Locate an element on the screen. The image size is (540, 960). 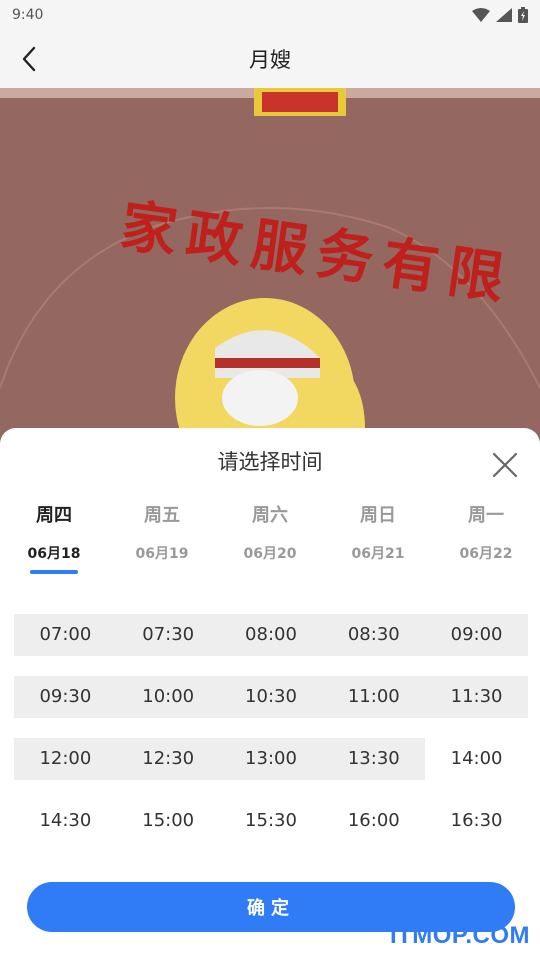
time-slot: 09:30 is located at coordinates (65, 697).